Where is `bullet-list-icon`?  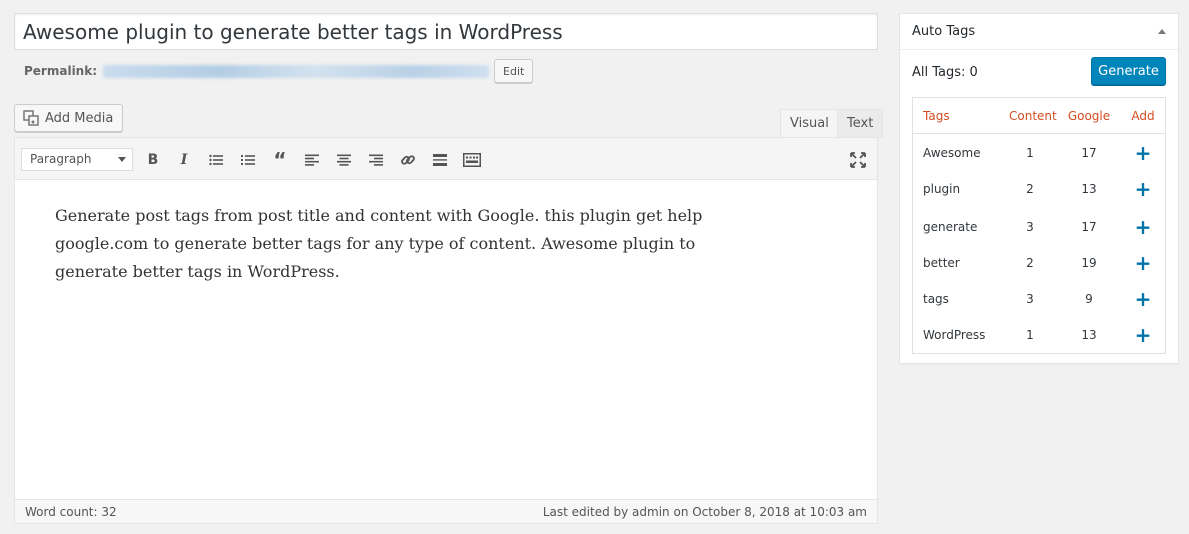 bullet-list-icon is located at coordinates (216, 160).